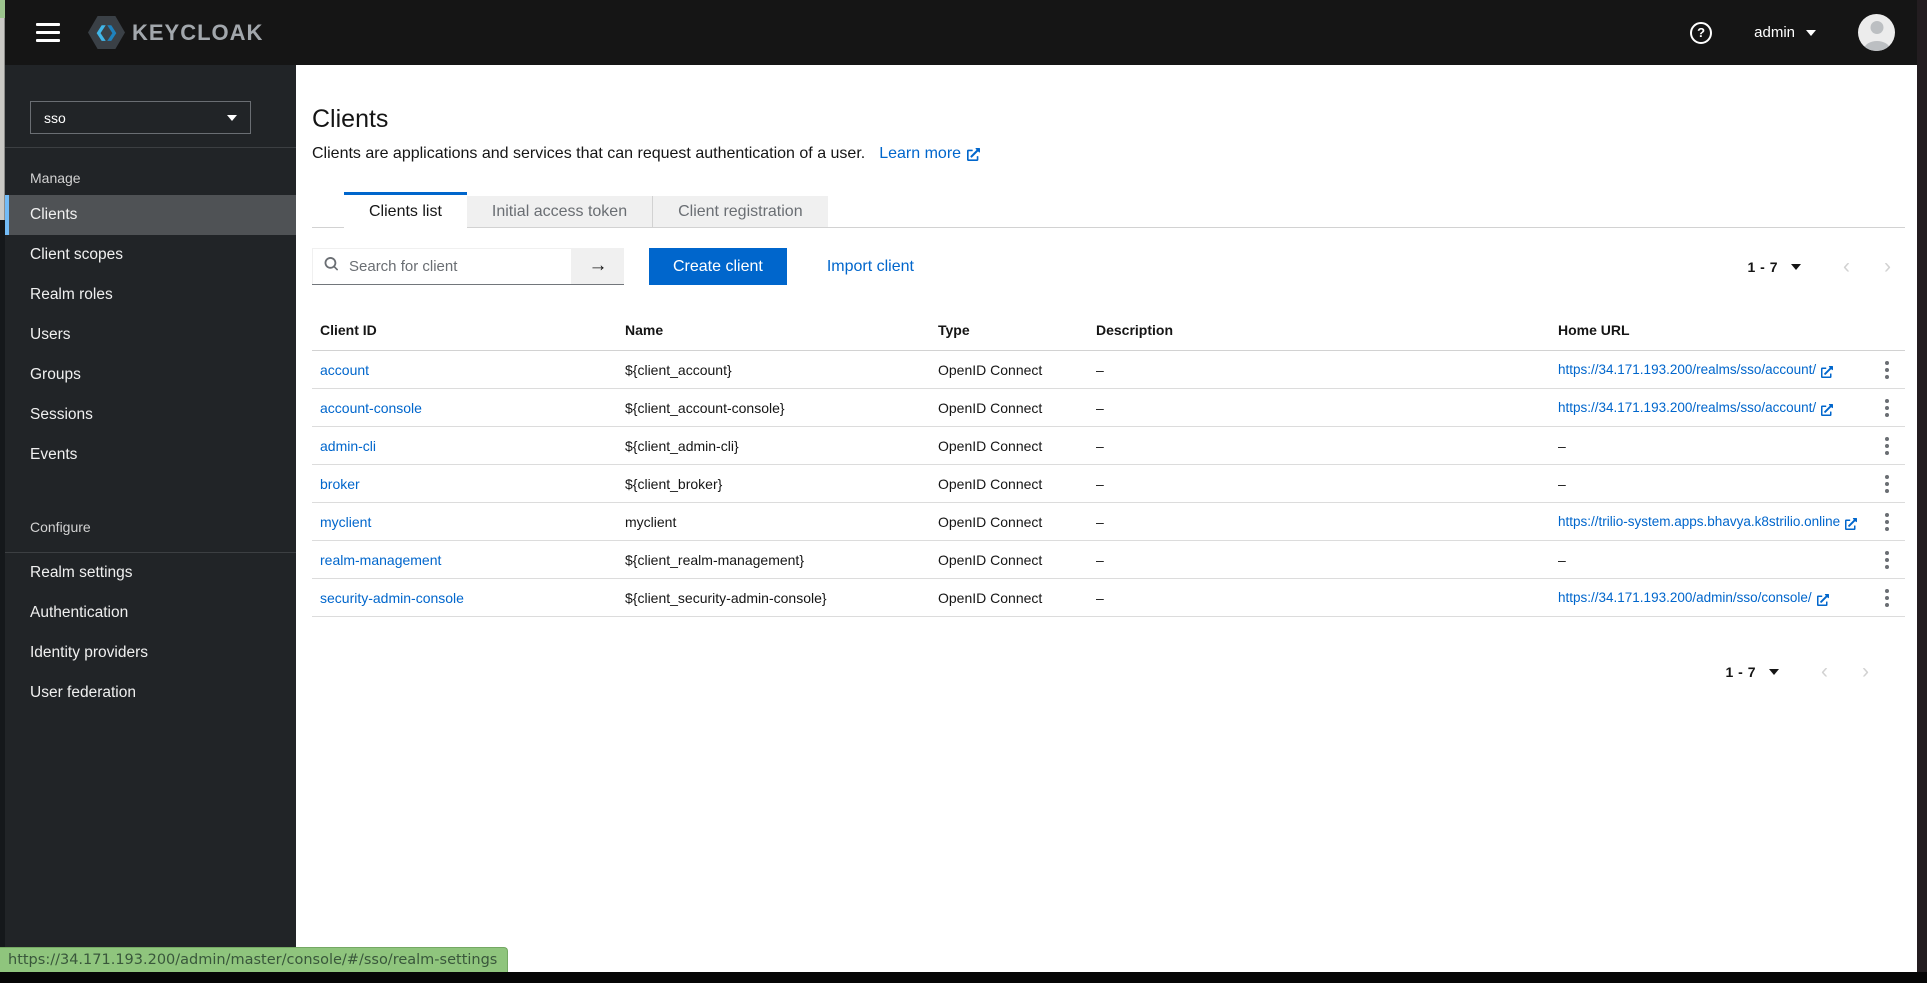  Describe the element at coordinates (48, 32) in the screenshot. I see `nav-toggle-button` at that location.